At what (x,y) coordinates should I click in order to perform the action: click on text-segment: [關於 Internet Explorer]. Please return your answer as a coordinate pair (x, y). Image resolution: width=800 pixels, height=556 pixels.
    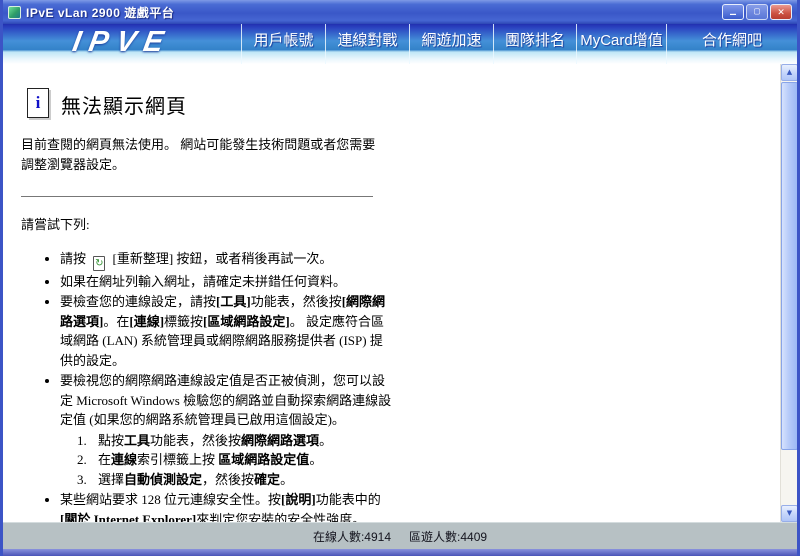
    Looking at the image, I should click on (128, 516).